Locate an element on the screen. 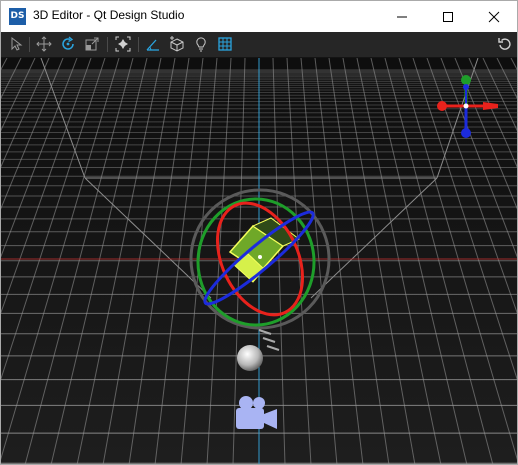 The image size is (518, 465). grid-toggle-icon is located at coordinates (225, 44).